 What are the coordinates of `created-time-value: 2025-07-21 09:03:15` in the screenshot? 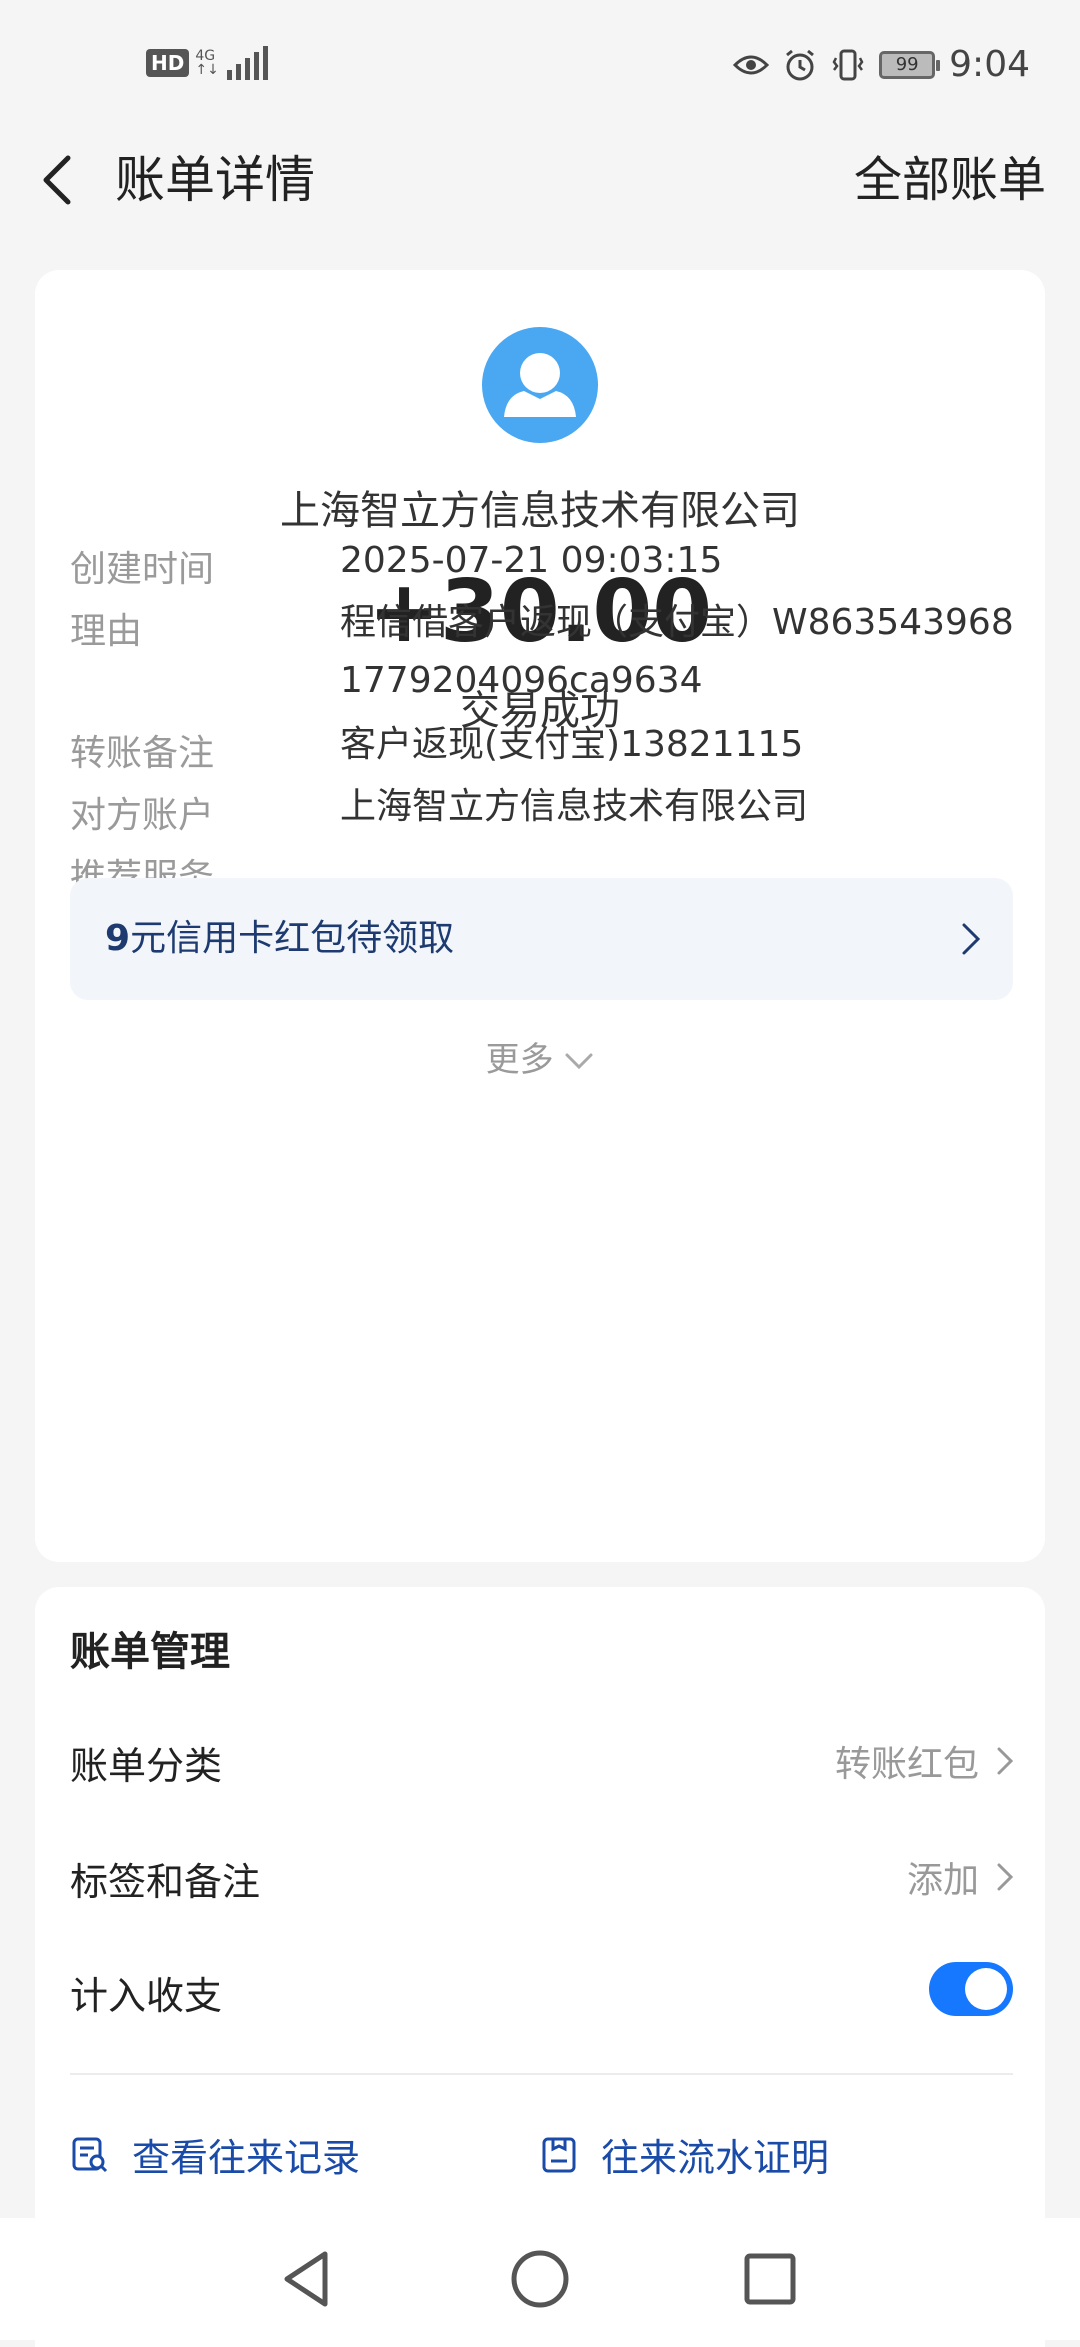 It's located at (531, 560).